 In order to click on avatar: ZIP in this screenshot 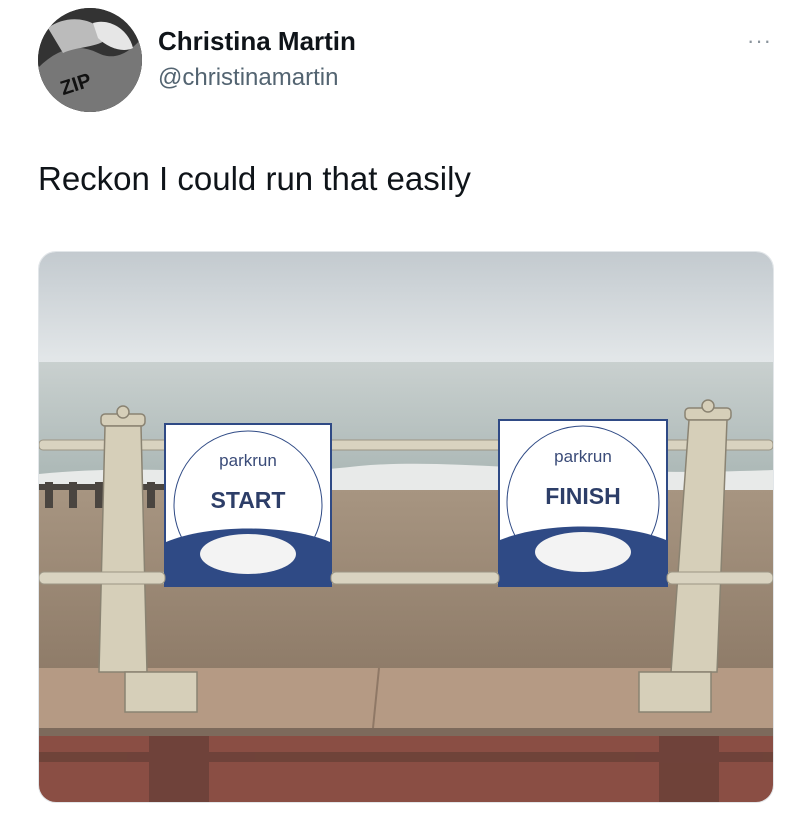, I will do `click(90, 60)`.